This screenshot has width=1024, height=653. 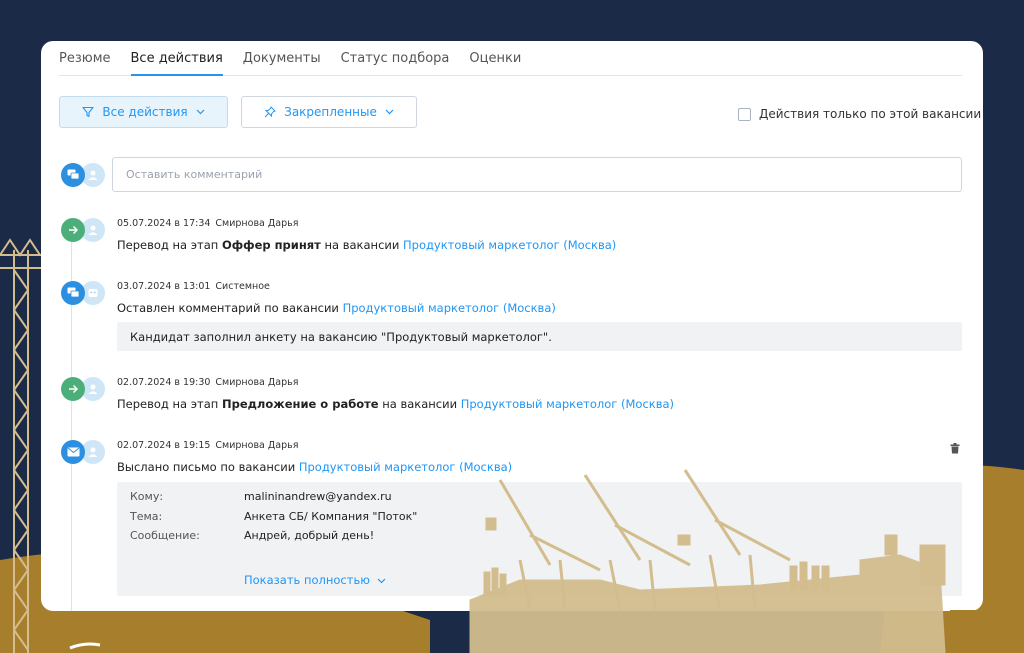 I want to click on mail-to-row: Кому: malininandrew@yandex.ru, so click(x=261, y=496).